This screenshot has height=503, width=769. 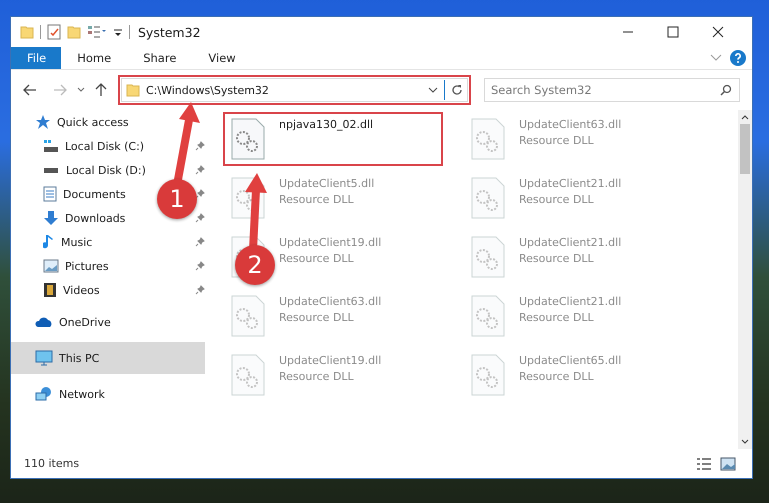 What do you see at coordinates (85, 322) in the screenshot?
I see `sidebar-label: OneDrive` at bounding box center [85, 322].